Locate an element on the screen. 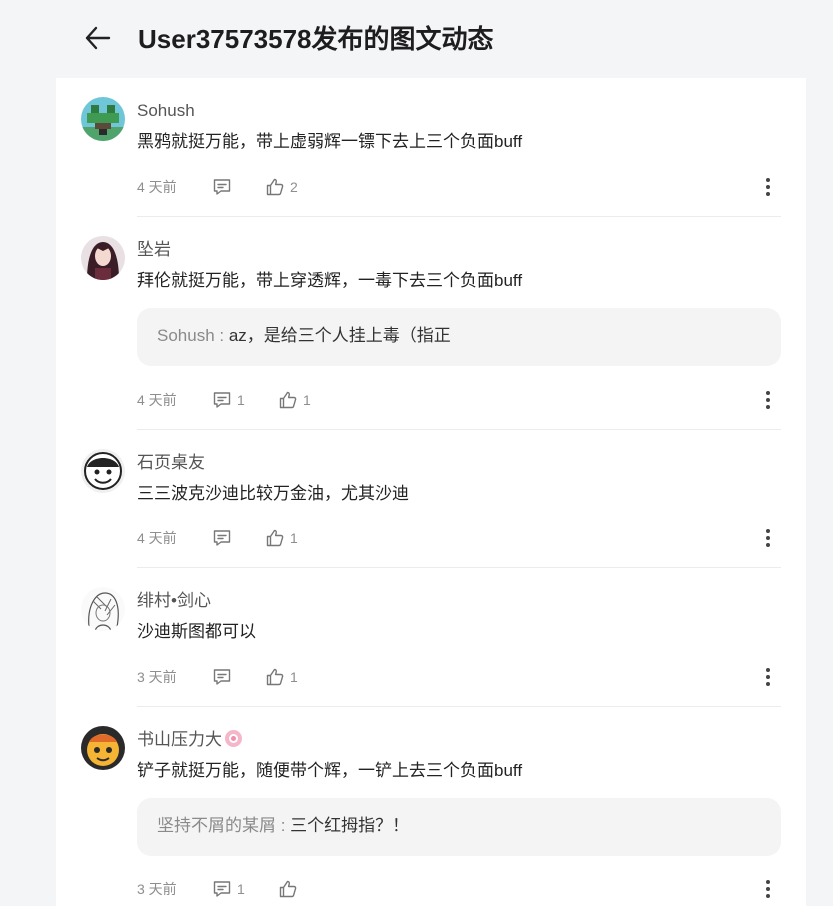 The image size is (833, 906). username: 石页桌友 is located at coordinates (171, 463).